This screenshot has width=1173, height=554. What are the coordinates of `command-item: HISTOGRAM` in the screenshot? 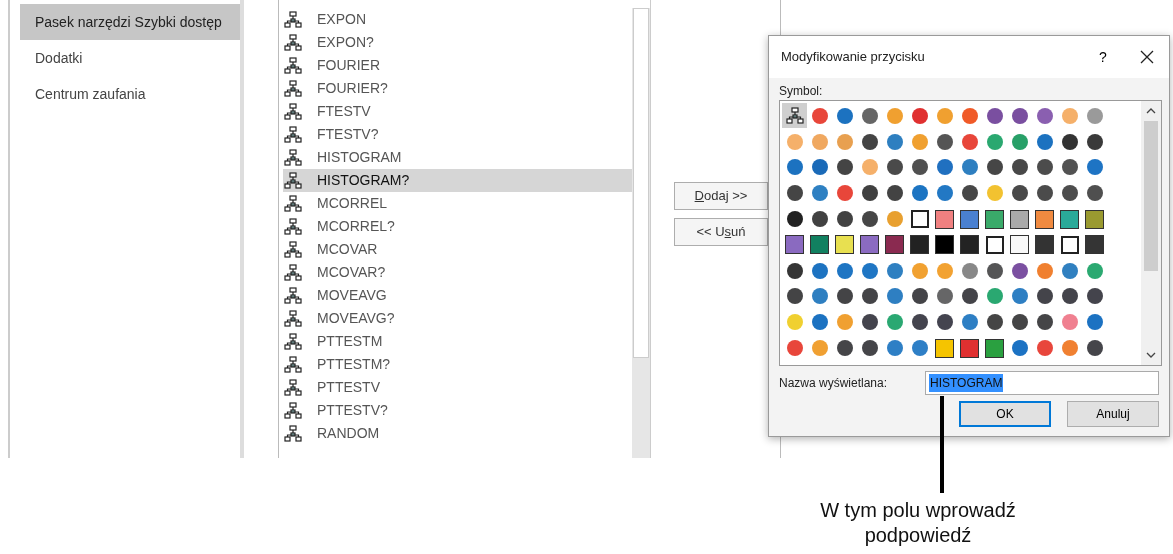 It's located at (457, 157).